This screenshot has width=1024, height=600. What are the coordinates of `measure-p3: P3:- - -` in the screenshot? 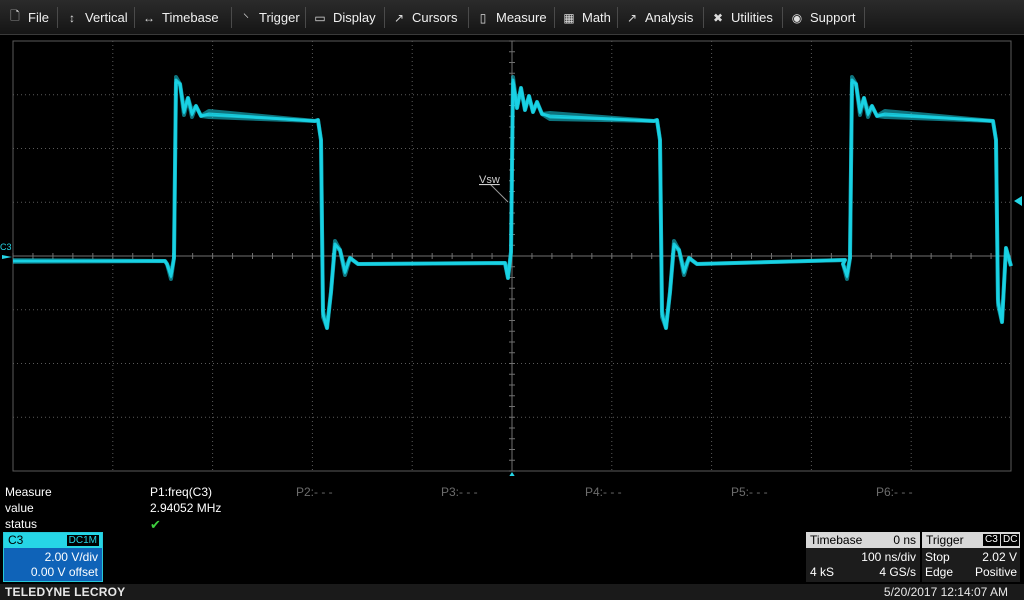 It's located at (459, 492).